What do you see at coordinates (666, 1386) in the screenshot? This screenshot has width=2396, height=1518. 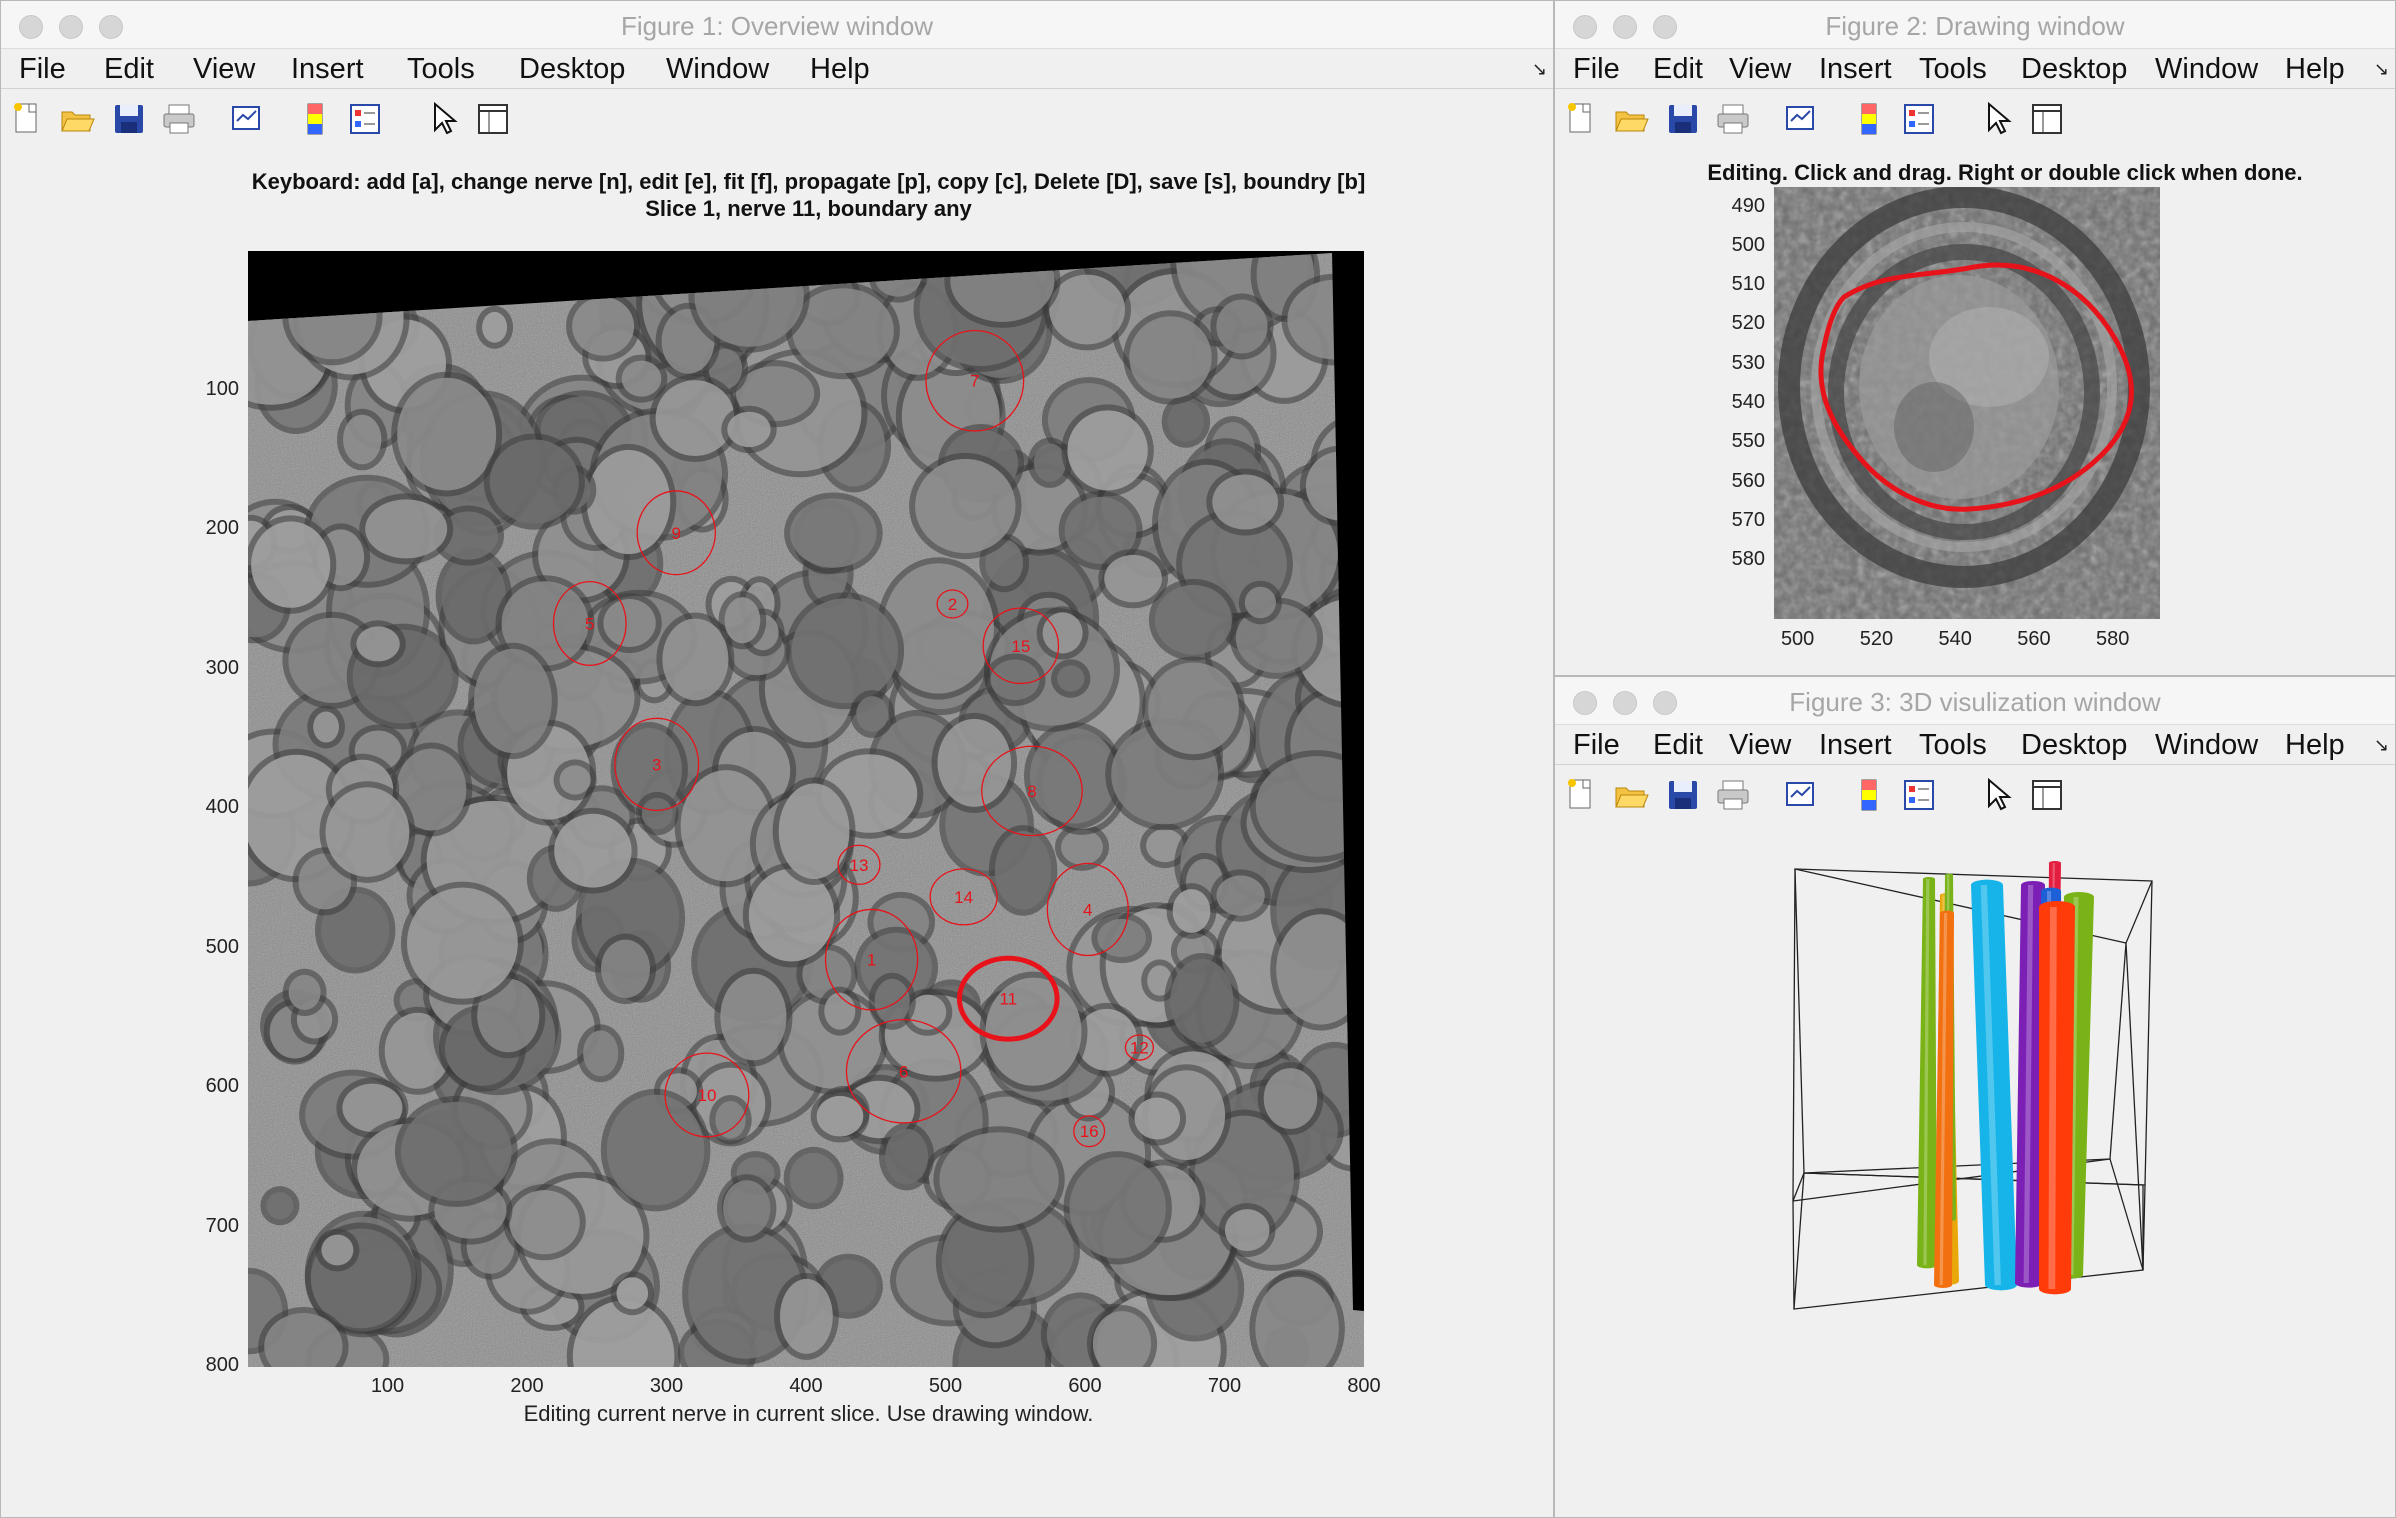 I see `x-tick-label: 300` at bounding box center [666, 1386].